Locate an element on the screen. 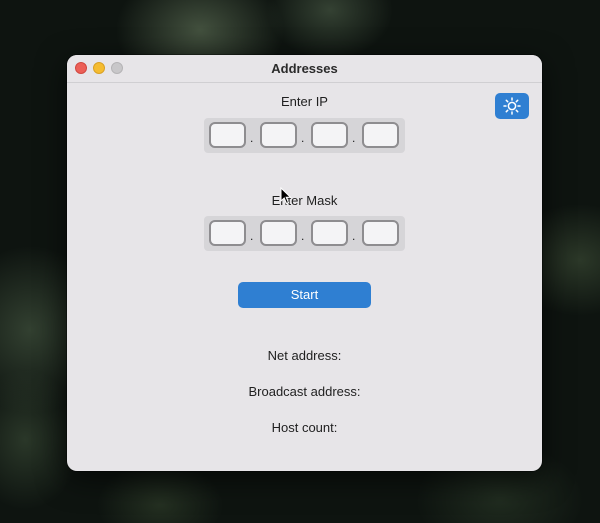 The width and height of the screenshot is (600, 523). mask-input-group: . . . is located at coordinates (304, 233).